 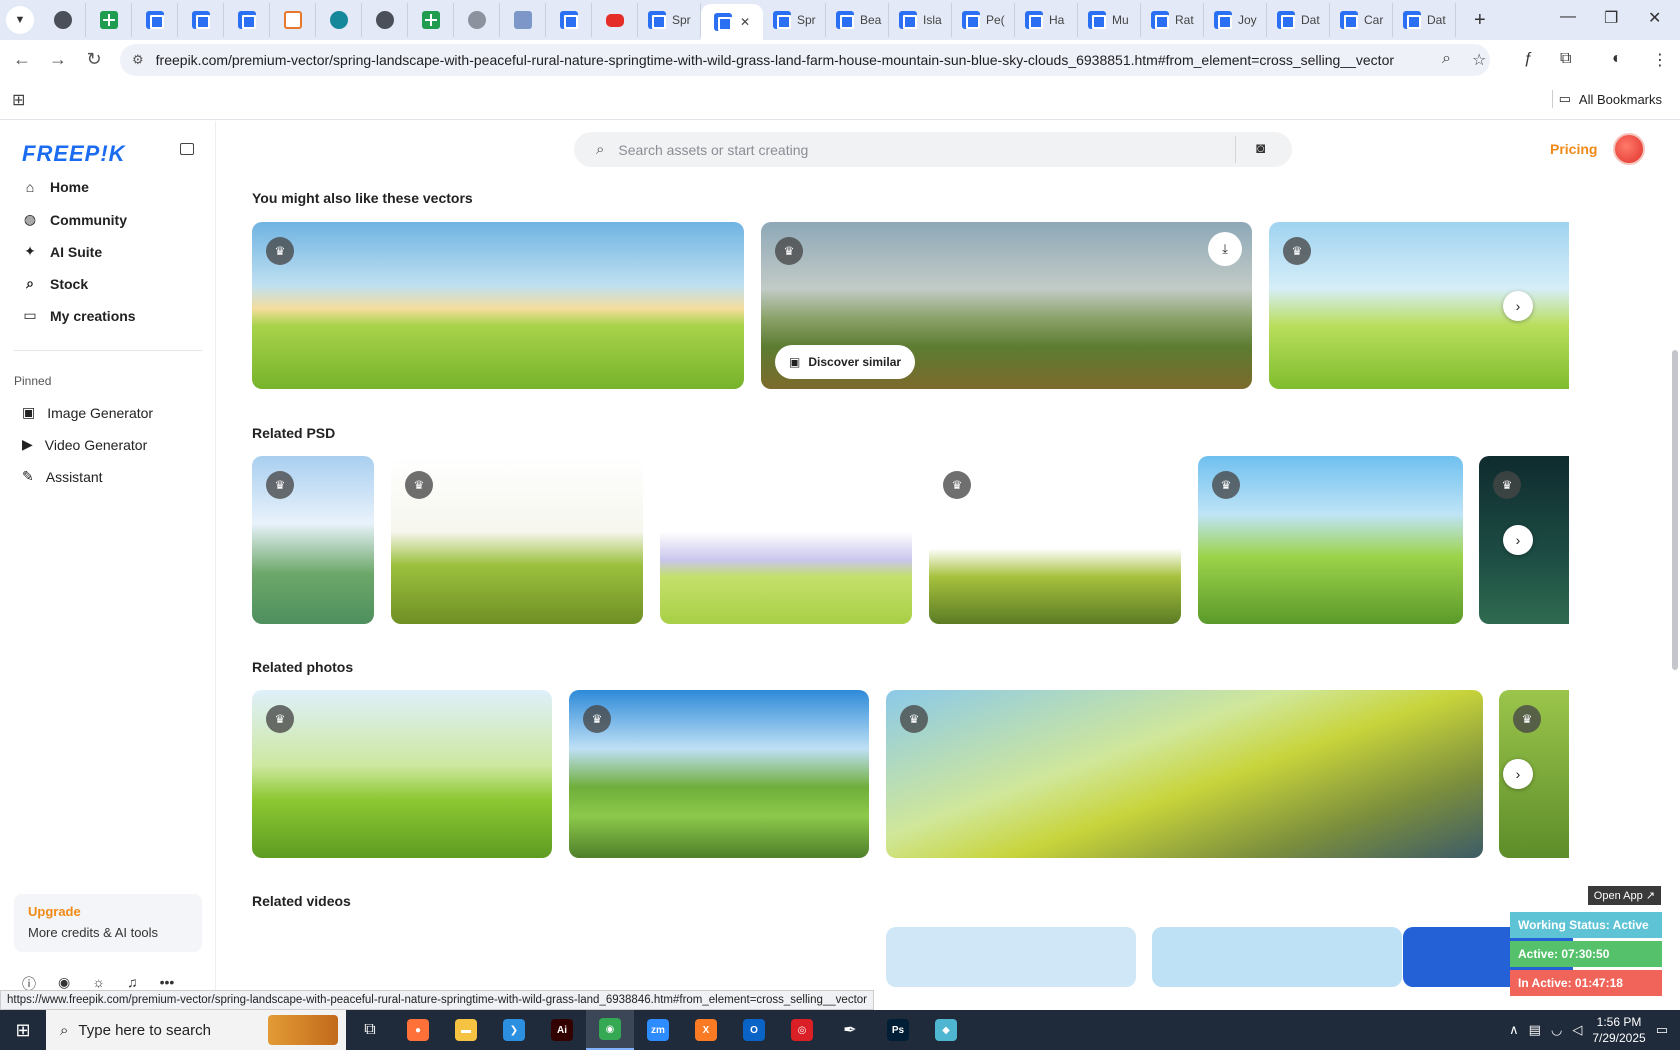 What do you see at coordinates (84, 444) in the screenshot?
I see `pinned-item-video-generator: ▶ Video Generator` at bounding box center [84, 444].